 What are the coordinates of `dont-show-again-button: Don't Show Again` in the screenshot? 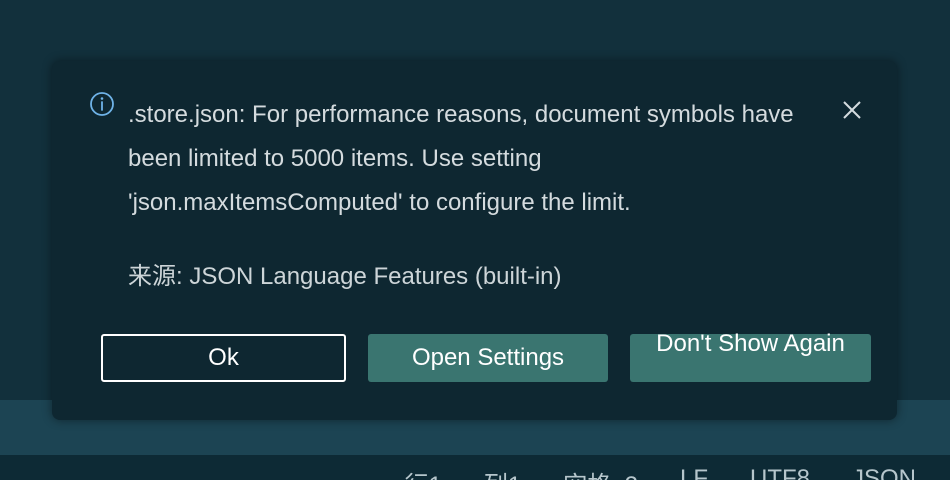 It's located at (750, 356).